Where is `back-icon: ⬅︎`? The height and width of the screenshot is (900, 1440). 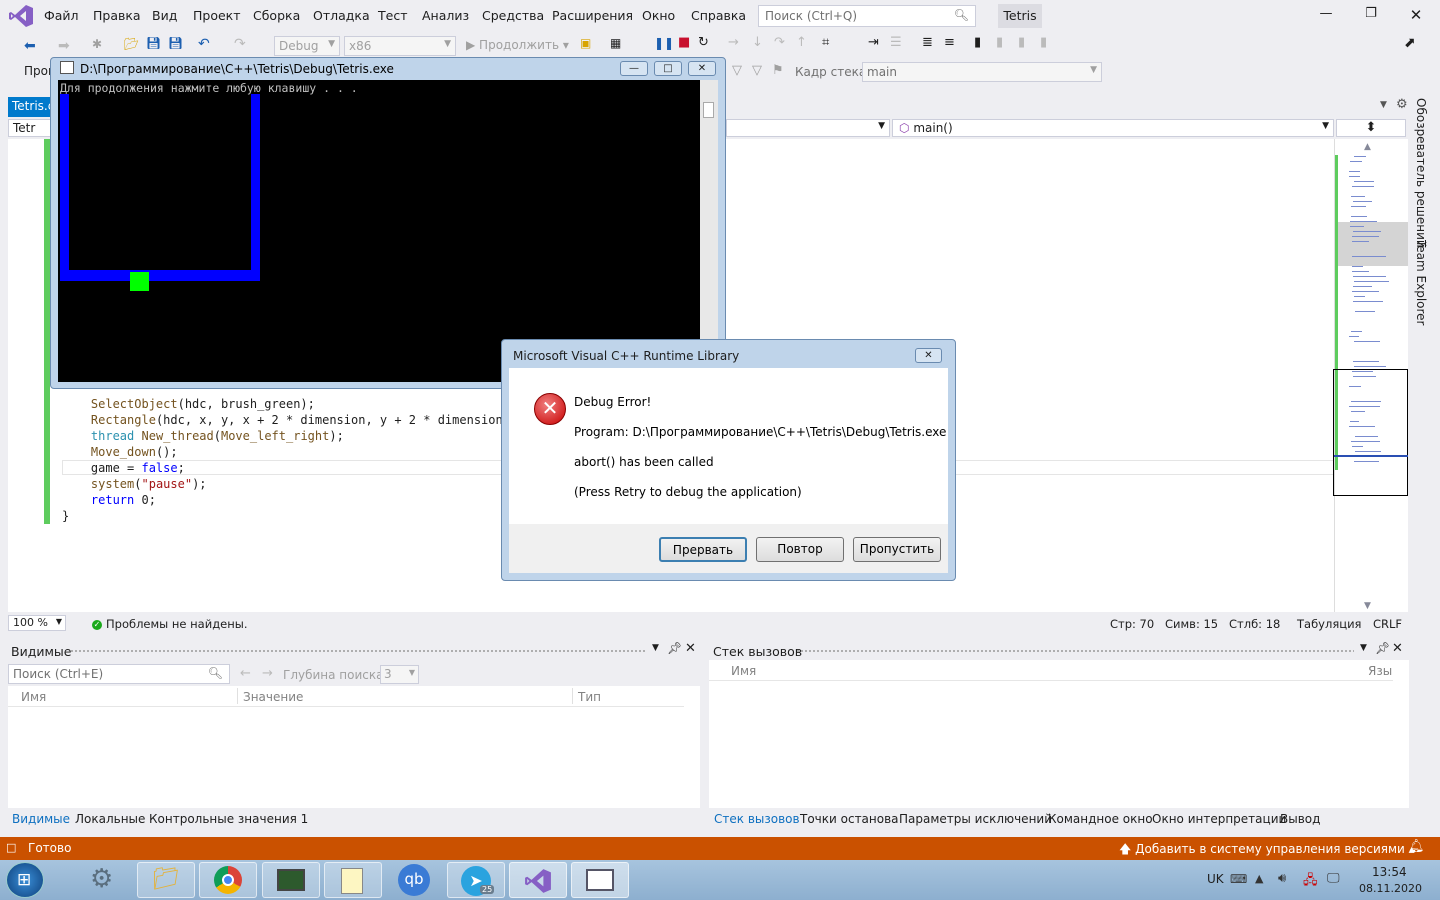
back-icon: ⬅︎ is located at coordinates (30, 46).